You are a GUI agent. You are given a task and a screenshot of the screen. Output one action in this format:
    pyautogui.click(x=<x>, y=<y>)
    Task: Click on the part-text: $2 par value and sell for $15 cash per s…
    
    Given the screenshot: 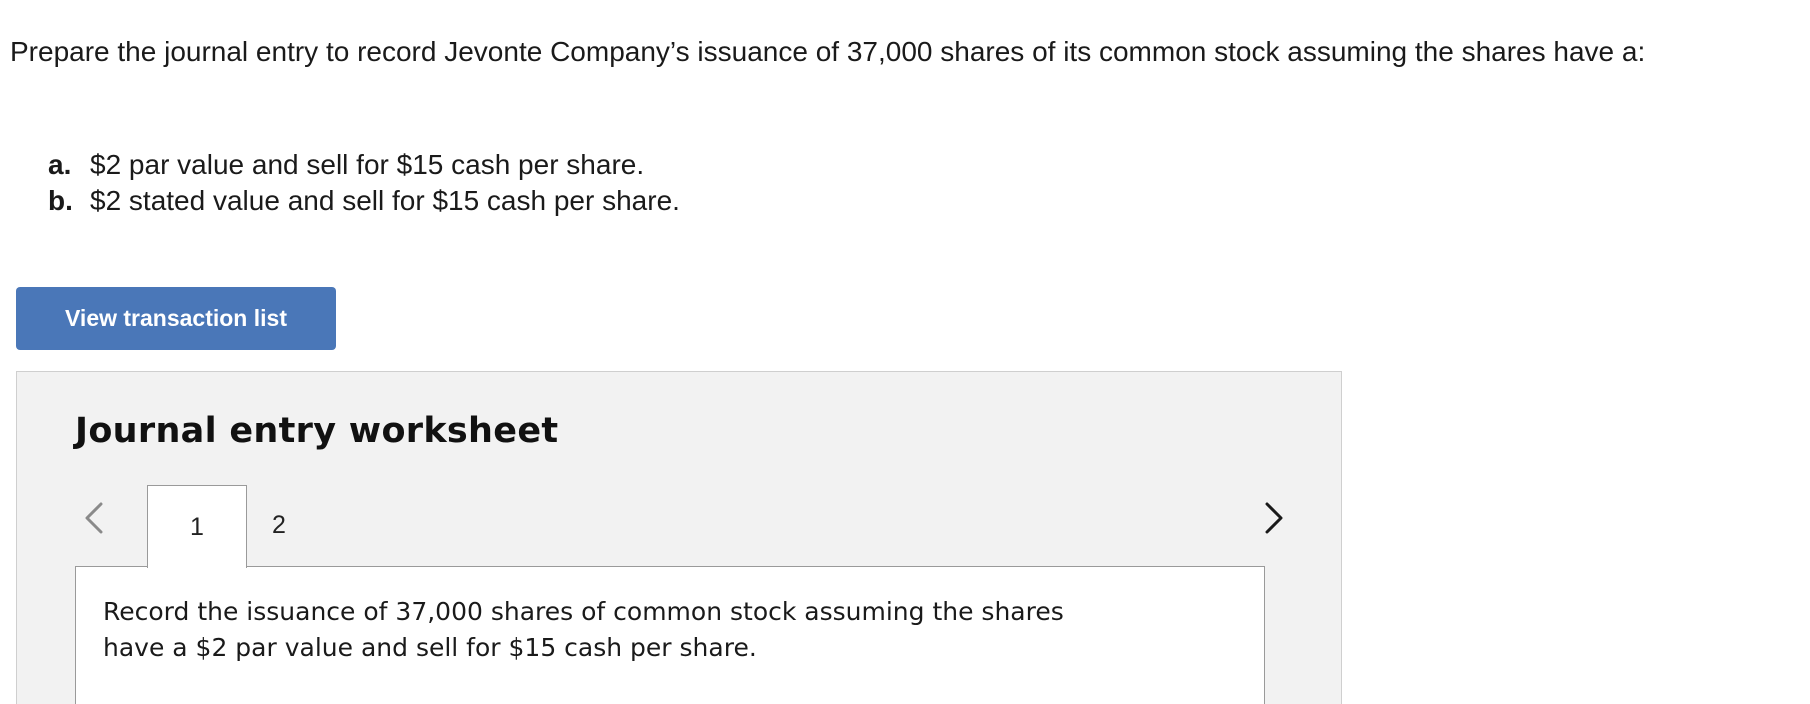 What is the action you would take?
    pyautogui.click(x=367, y=164)
    